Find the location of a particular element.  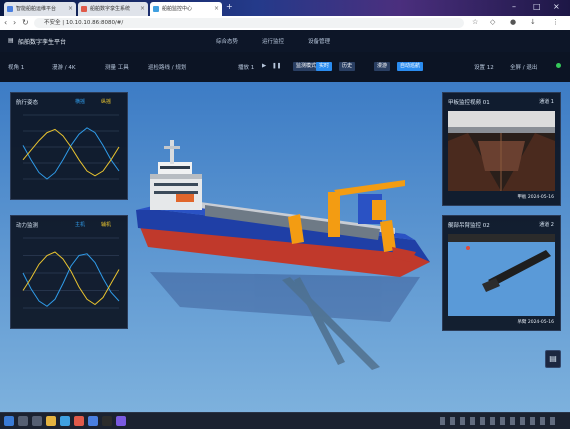

fullscreen-button: 全屏 / 退出 is located at coordinates (523, 67).